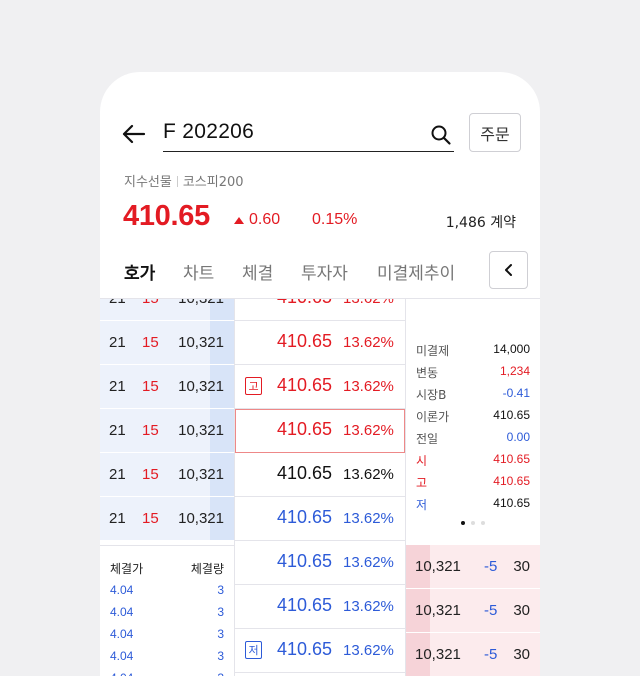  What do you see at coordinates (433, 351) in the screenshot?
I see `stat-label: 미결제` at bounding box center [433, 351].